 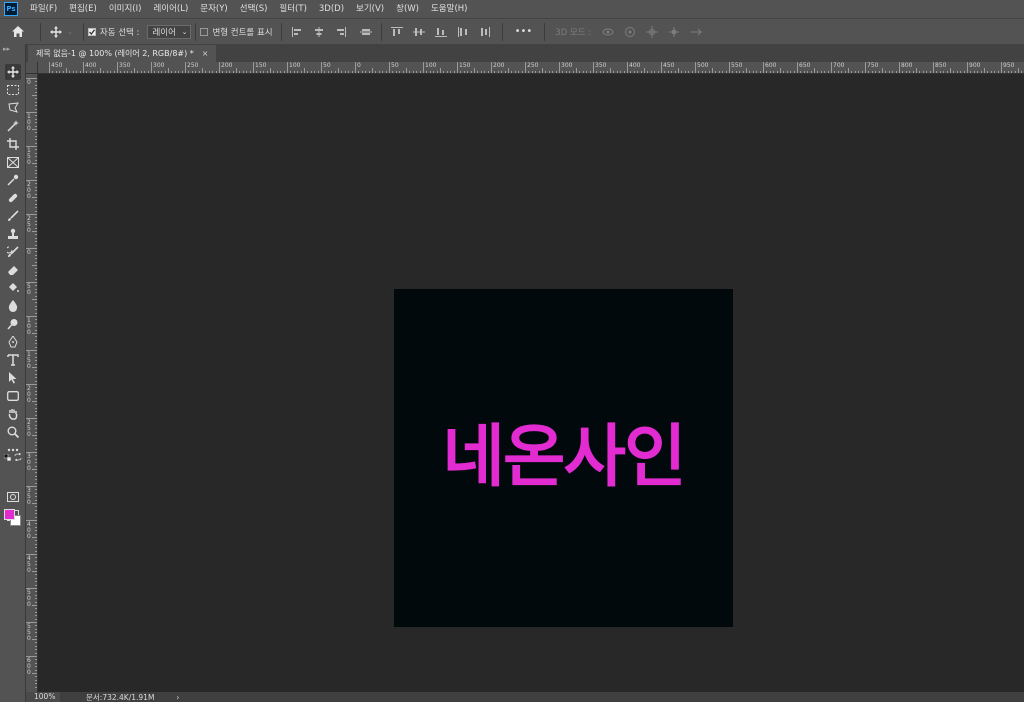 What do you see at coordinates (319, 31) in the screenshot?
I see `align-horizontal-centers-button` at bounding box center [319, 31].